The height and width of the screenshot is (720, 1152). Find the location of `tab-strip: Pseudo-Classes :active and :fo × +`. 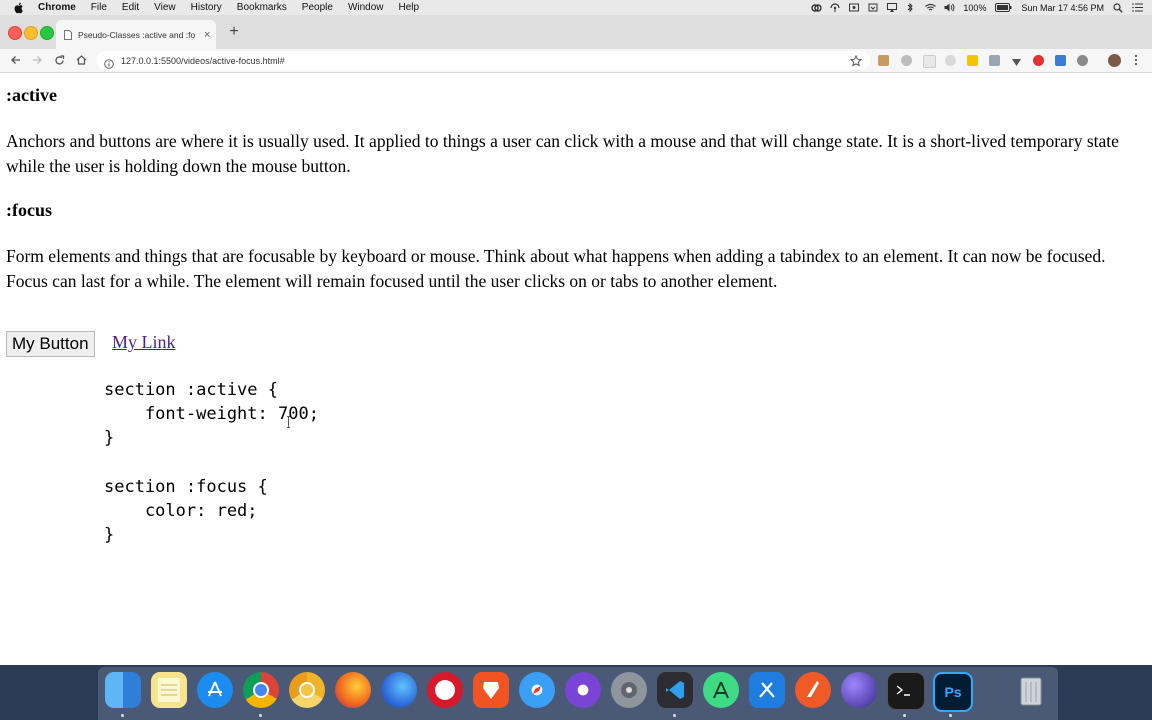

tab-strip: Pseudo-Classes :active and :fo × + is located at coordinates (576, 32).